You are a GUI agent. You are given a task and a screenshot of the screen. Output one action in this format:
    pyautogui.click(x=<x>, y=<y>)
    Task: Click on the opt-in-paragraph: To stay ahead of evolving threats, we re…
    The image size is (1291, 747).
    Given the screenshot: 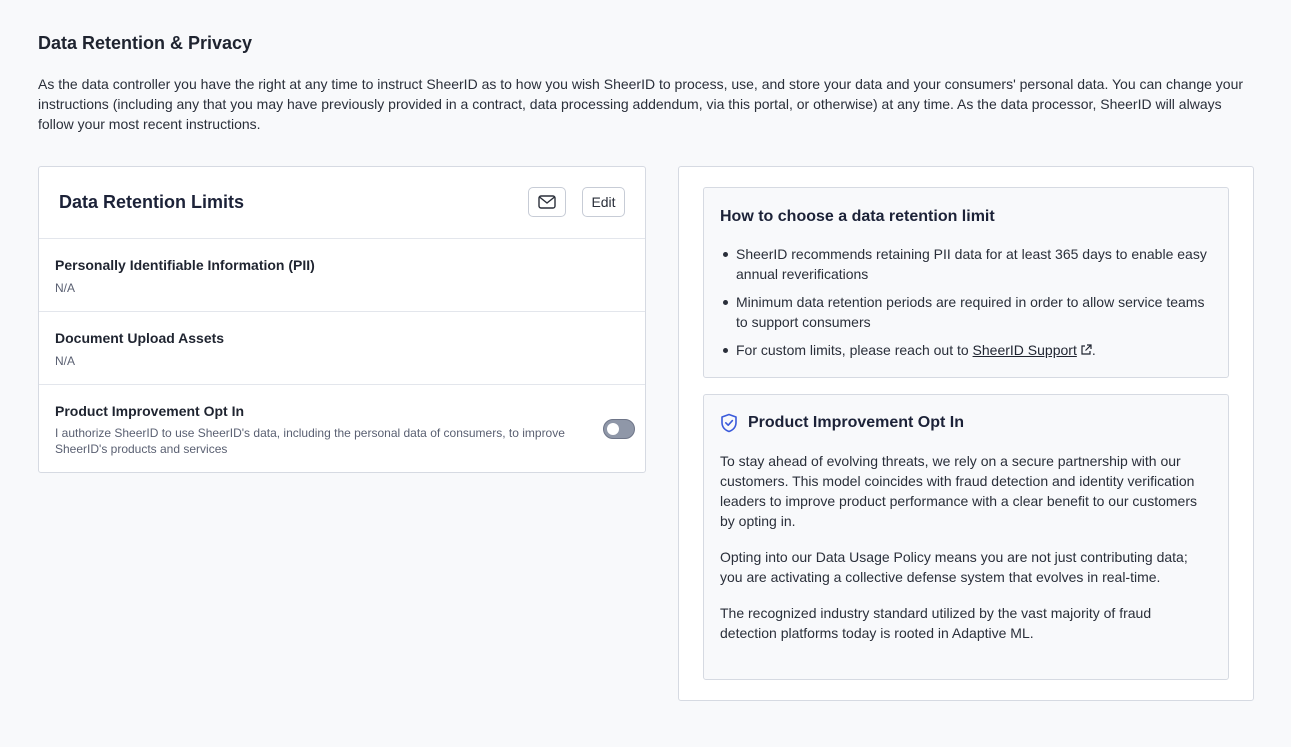 What is the action you would take?
    pyautogui.click(x=959, y=491)
    